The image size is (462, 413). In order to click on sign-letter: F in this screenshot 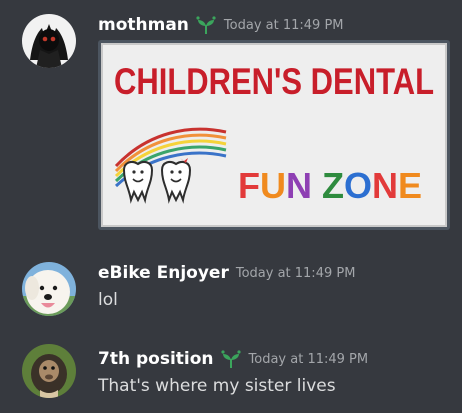, I will do `click(249, 185)`.